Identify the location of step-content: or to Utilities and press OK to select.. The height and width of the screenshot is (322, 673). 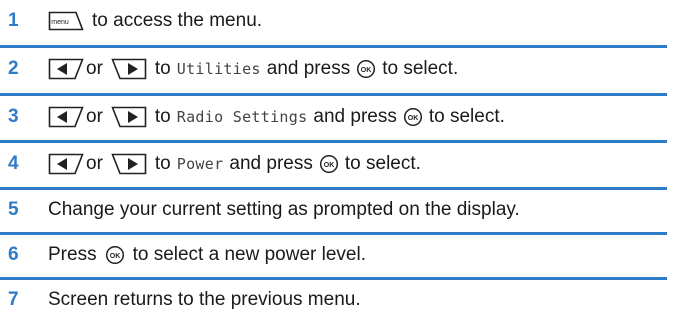
(360, 69).